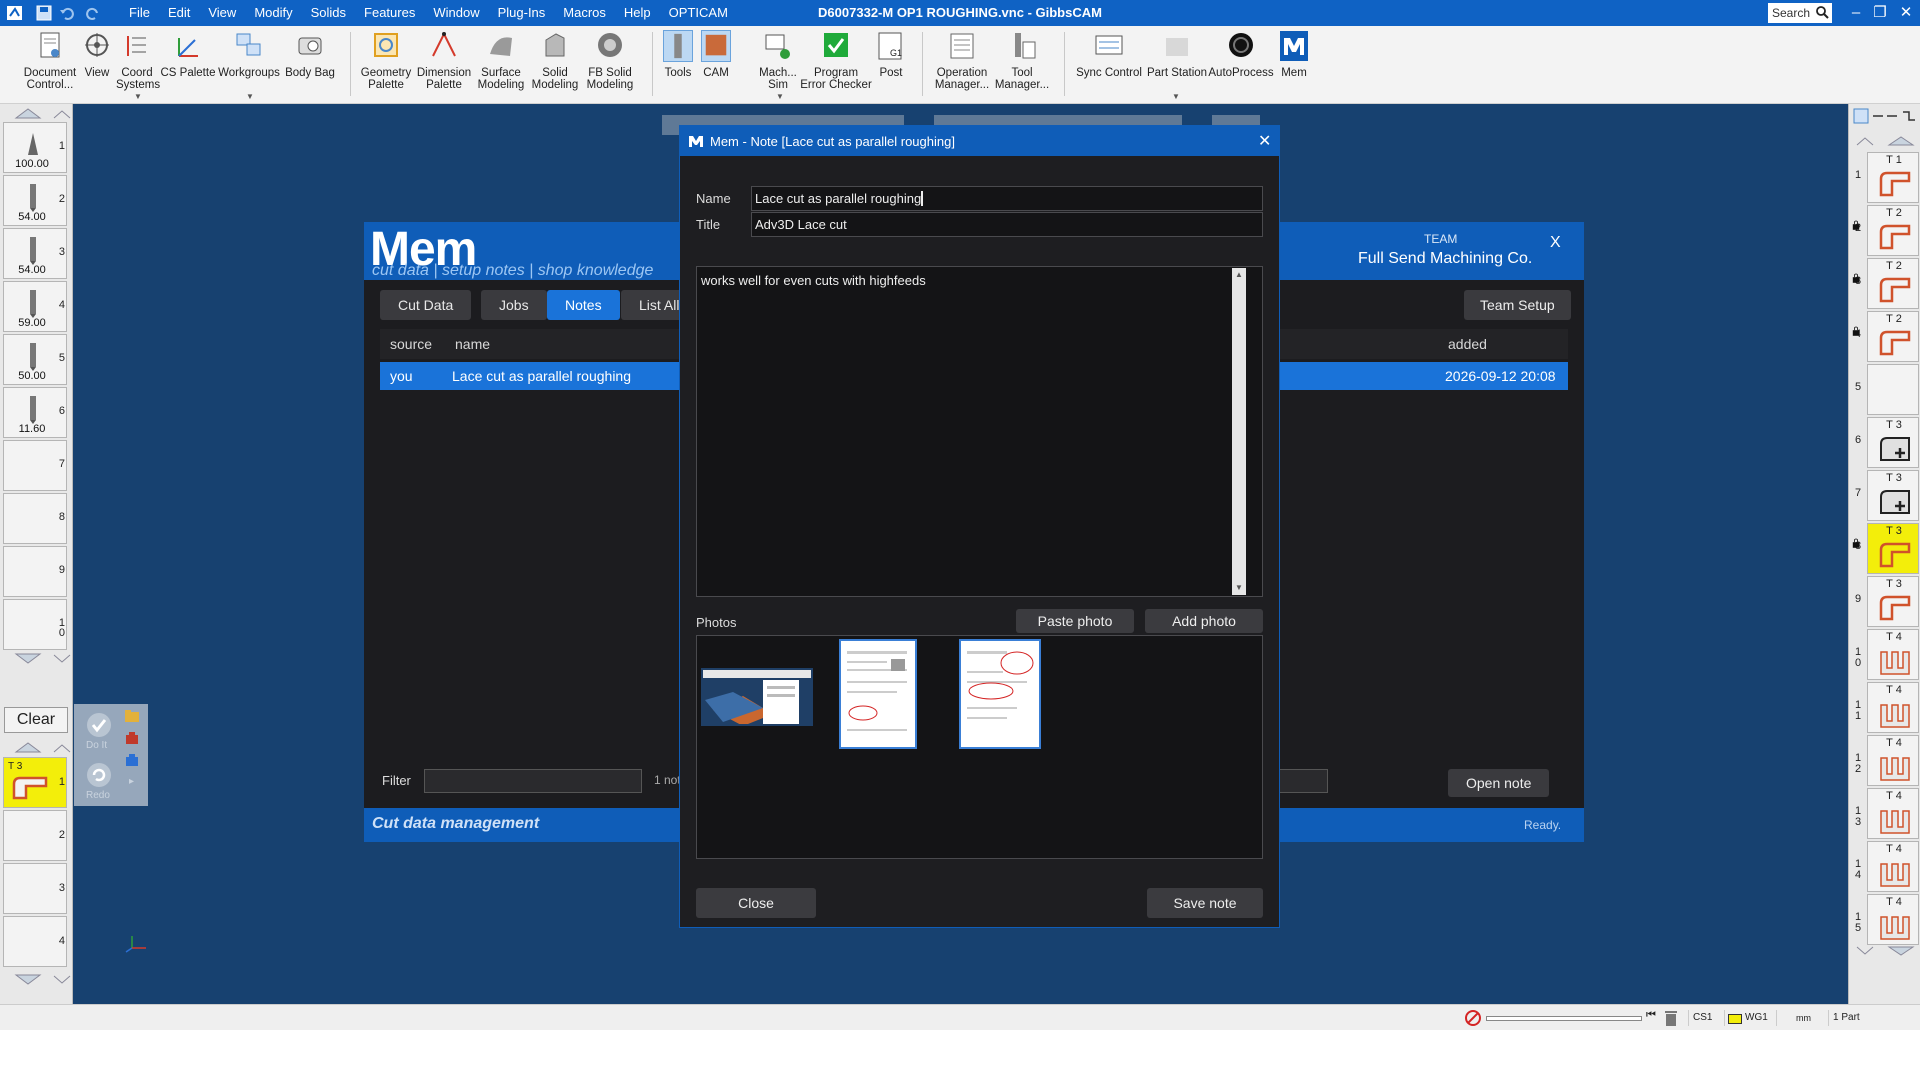 The image size is (1920, 1080). What do you see at coordinates (514, 305) in the screenshot?
I see `tab-jobs: Jobs` at bounding box center [514, 305].